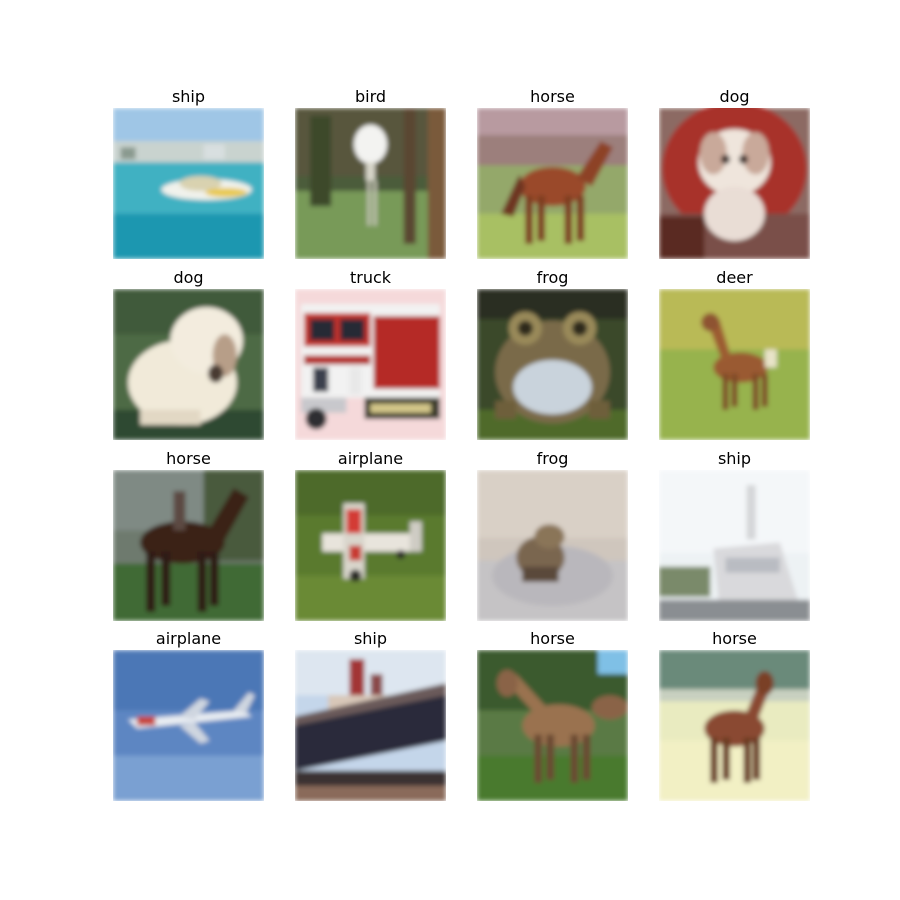 The height and width of the screenshot is (900, 900). I want to click on image-tile: truck, so click(370, 353).